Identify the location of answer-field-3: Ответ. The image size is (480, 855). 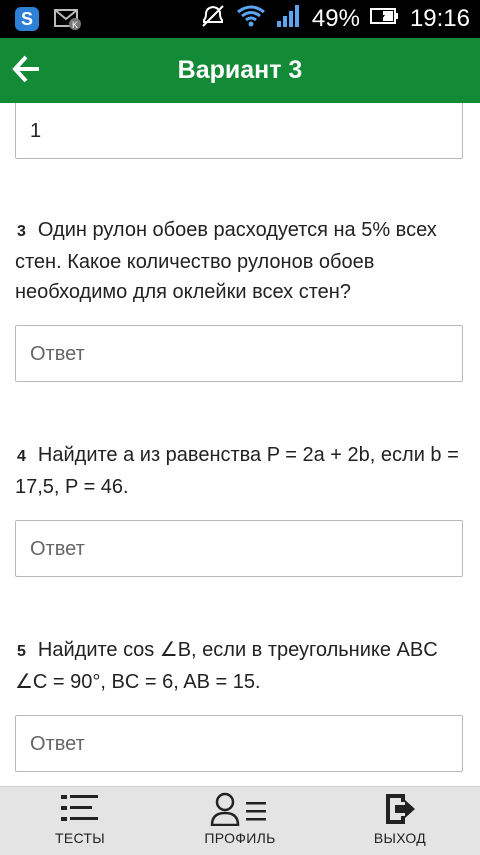
(239, 353).